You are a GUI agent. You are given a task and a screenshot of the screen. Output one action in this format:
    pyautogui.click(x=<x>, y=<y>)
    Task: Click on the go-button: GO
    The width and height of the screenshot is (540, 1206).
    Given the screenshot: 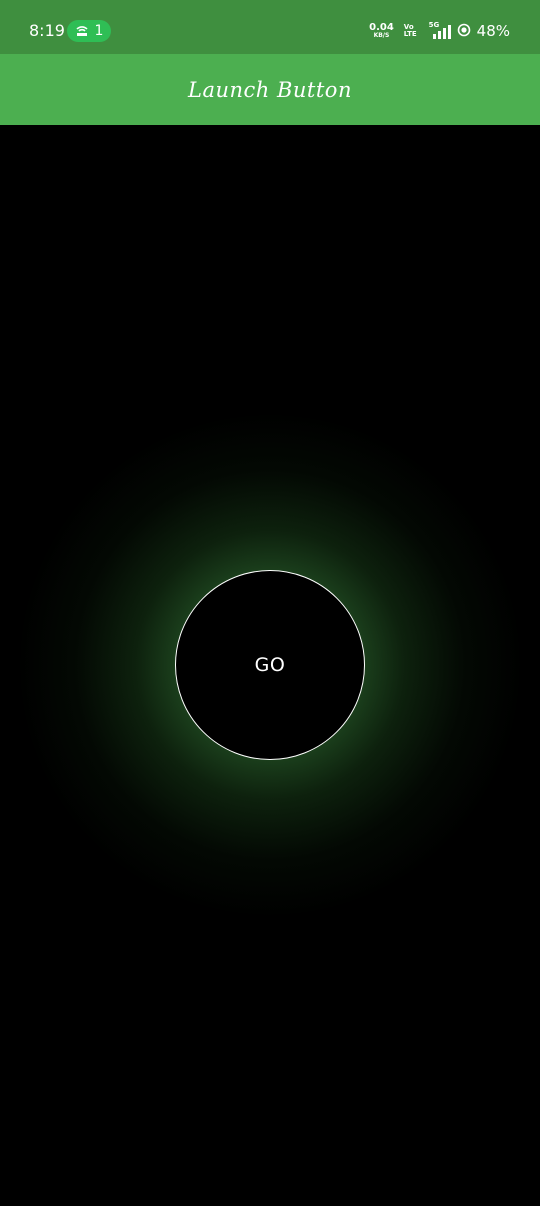 What is the action you would take?
    pyautogui.click(x=270, y=665)
    